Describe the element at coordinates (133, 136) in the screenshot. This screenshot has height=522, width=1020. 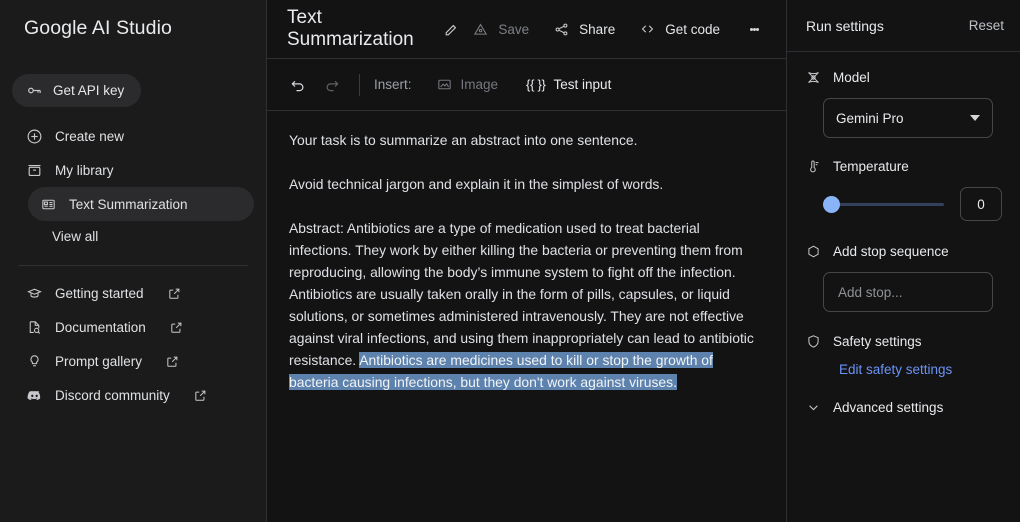
I see `sidebar-item-create-new: Create new` at that location.